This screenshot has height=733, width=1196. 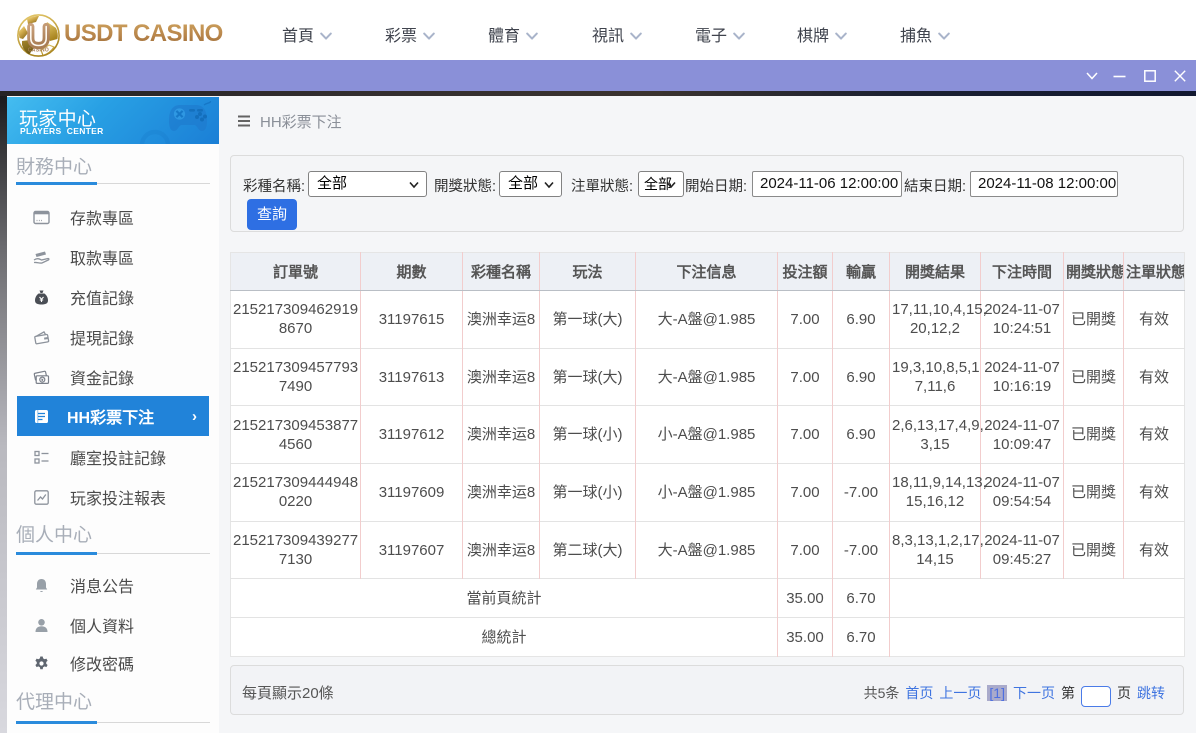 I want to click on svg-text: CASINO, so click(x=38, y=51).